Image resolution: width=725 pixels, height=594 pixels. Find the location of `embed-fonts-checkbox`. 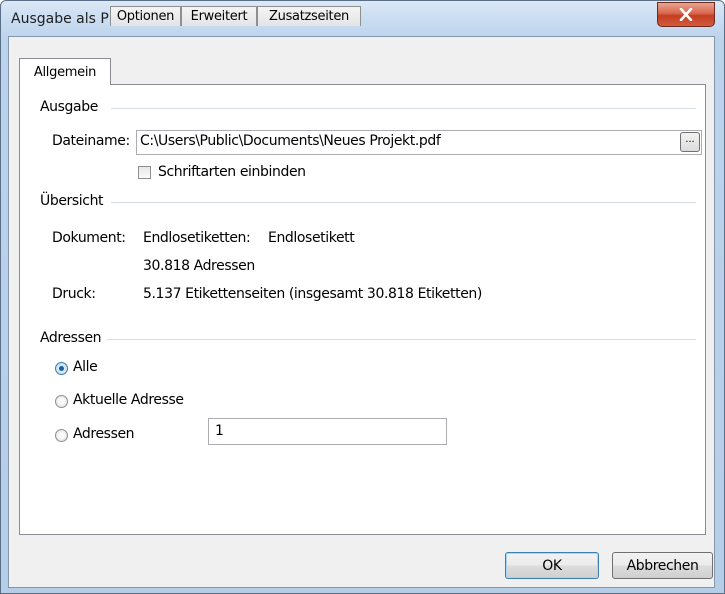

embed-fonts-checkbox is located at coordinates (144, 172).